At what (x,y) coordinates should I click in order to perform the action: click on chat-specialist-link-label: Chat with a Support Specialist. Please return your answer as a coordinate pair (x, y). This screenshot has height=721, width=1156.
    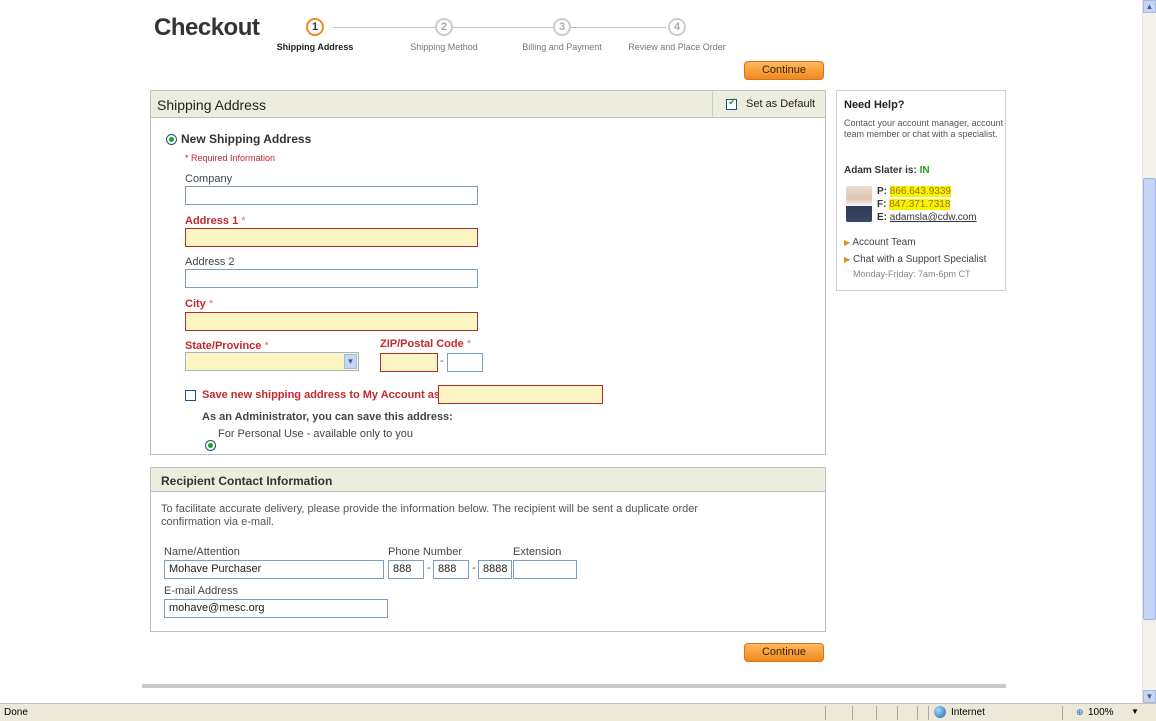
    Looking at the image, I should click on (919, 259).